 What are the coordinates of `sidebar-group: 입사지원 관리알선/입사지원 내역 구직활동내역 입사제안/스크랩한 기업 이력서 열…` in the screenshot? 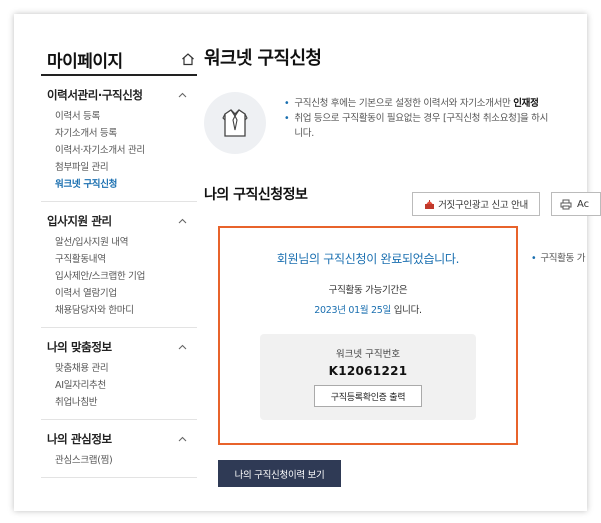 It's located at (119, 265).